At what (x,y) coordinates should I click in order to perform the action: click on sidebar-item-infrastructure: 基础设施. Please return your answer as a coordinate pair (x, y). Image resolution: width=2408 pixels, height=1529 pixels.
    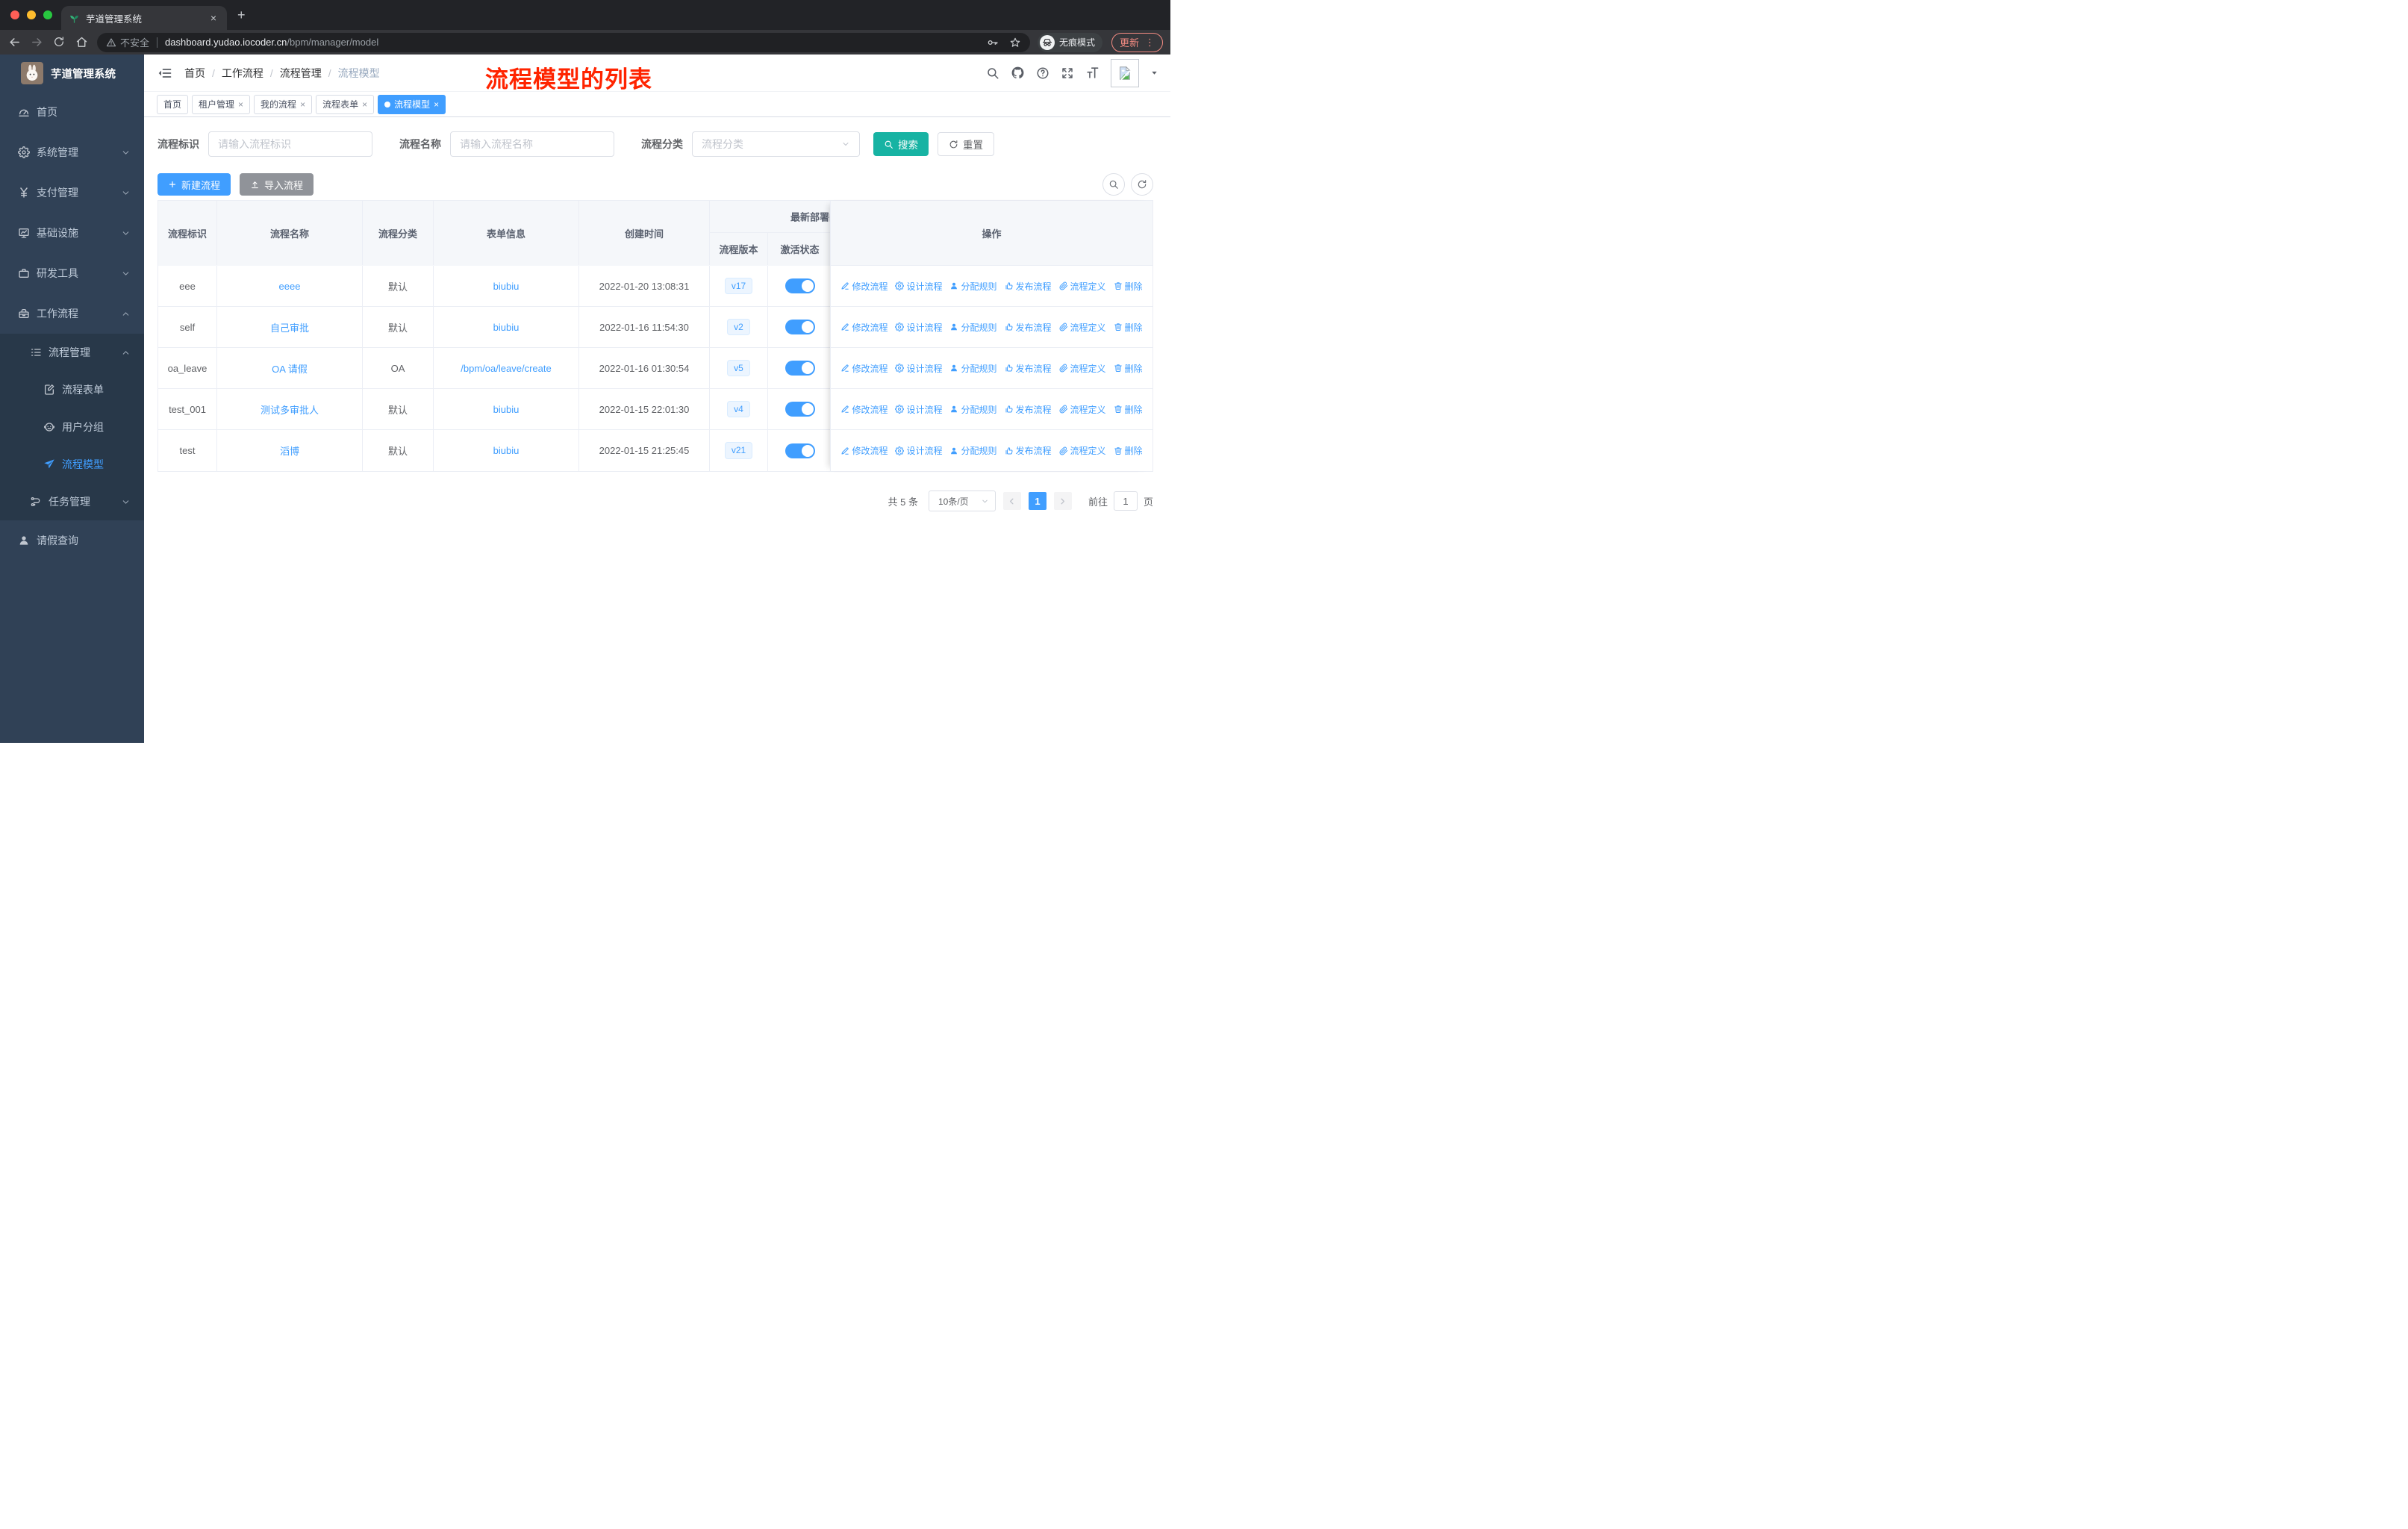
    Looking at the image, I should click on (72, 233).